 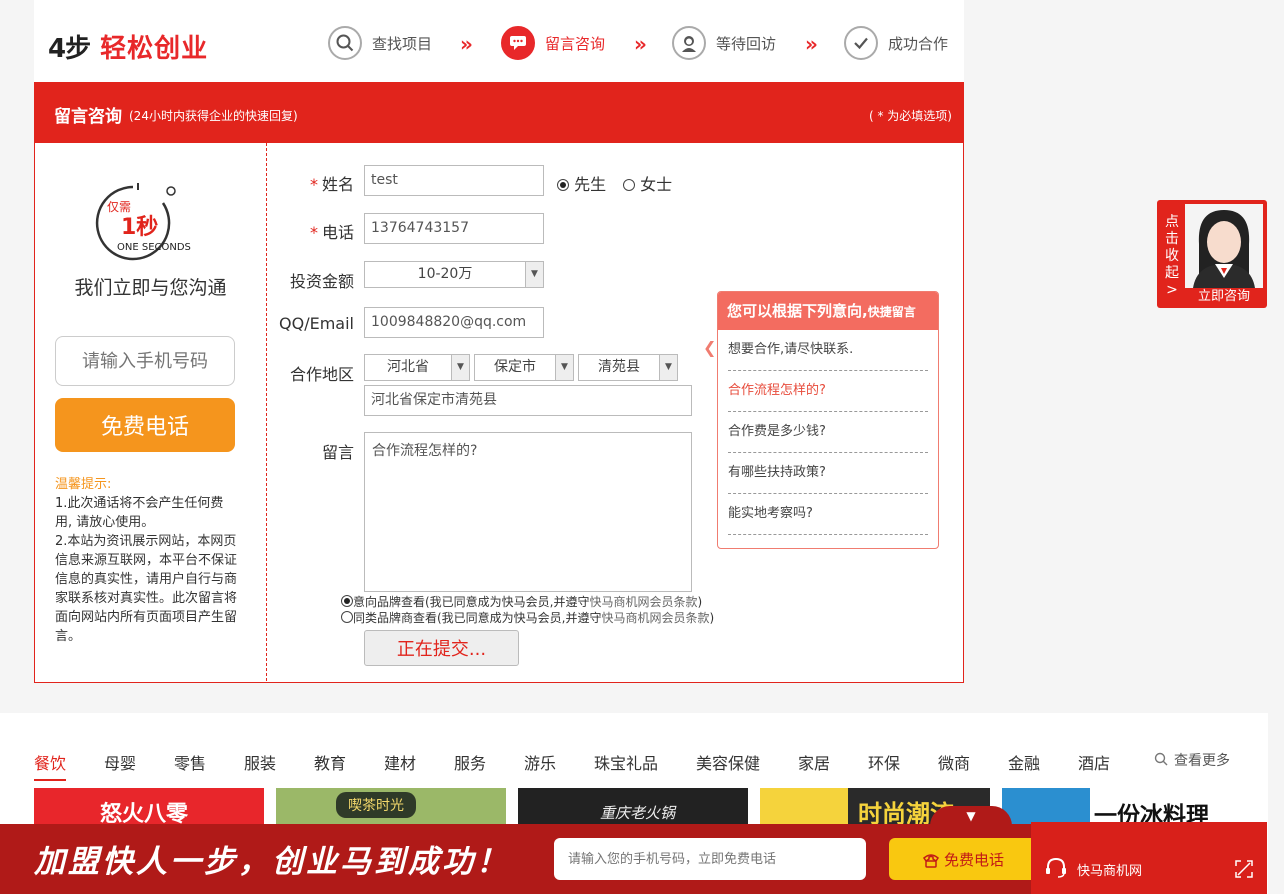 I want to click on category-tab: 游乐, so click(x=540, y=762).